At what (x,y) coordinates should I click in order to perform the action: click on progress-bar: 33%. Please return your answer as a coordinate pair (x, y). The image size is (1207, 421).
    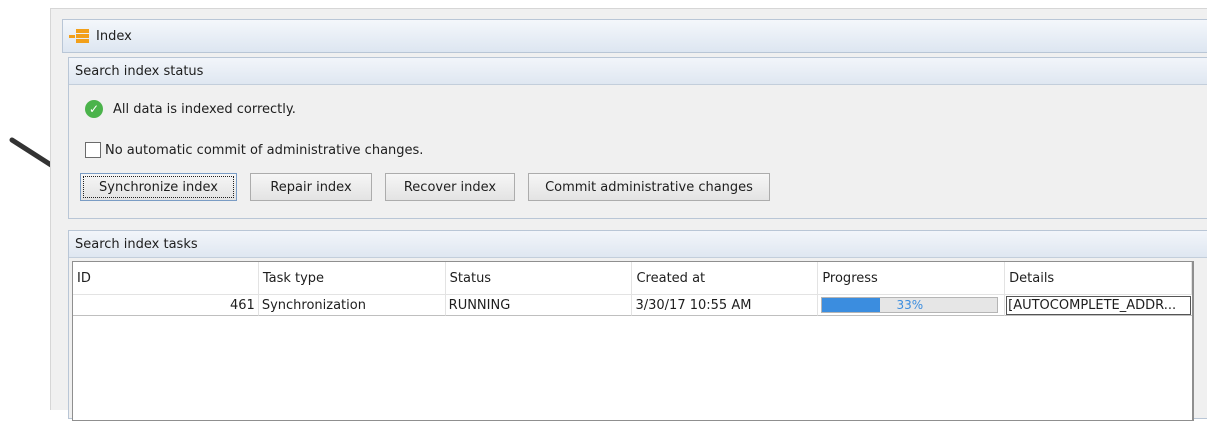
    Looking at the image, I should click on (910, 305).